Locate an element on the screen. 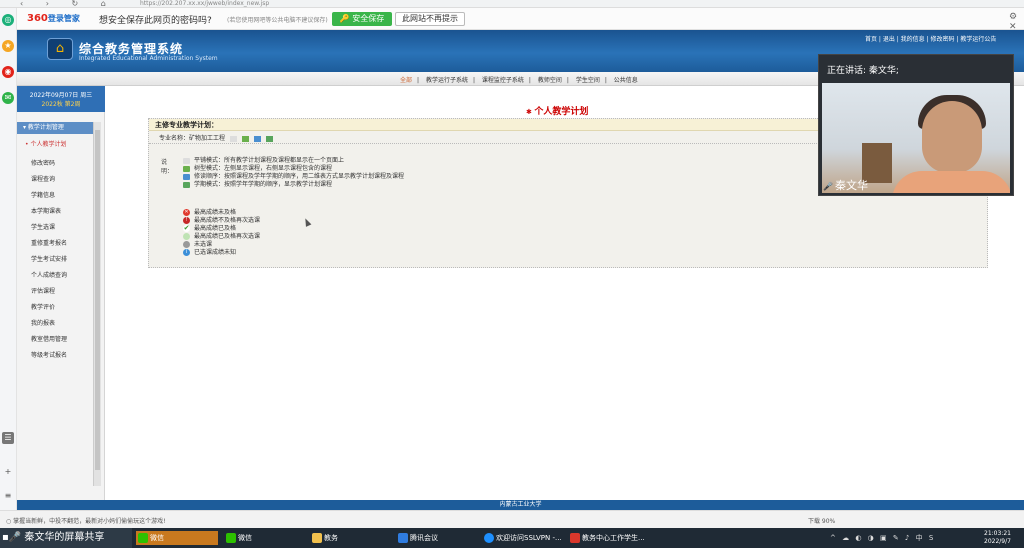 The width and height of the screenshot is (1024, 548). ie-browser-icon is located at coordinates (489, 538).